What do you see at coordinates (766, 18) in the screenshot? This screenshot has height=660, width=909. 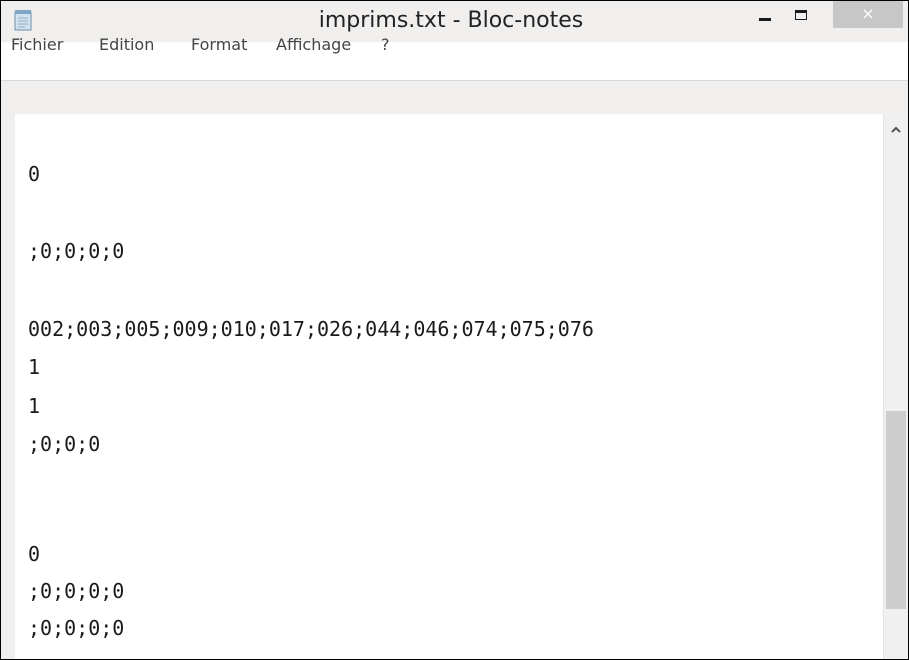 I see `minimize-icon` at bounding box center [766, 18].